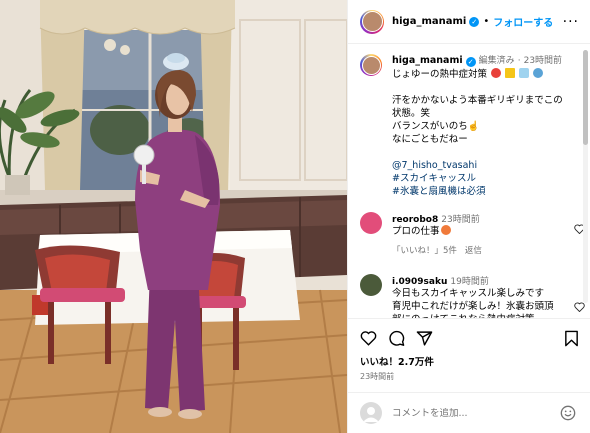  What do you see at coordinates (585, 176) in the screenshot?
I see `scrollbar` at bounding box center [585, 176].